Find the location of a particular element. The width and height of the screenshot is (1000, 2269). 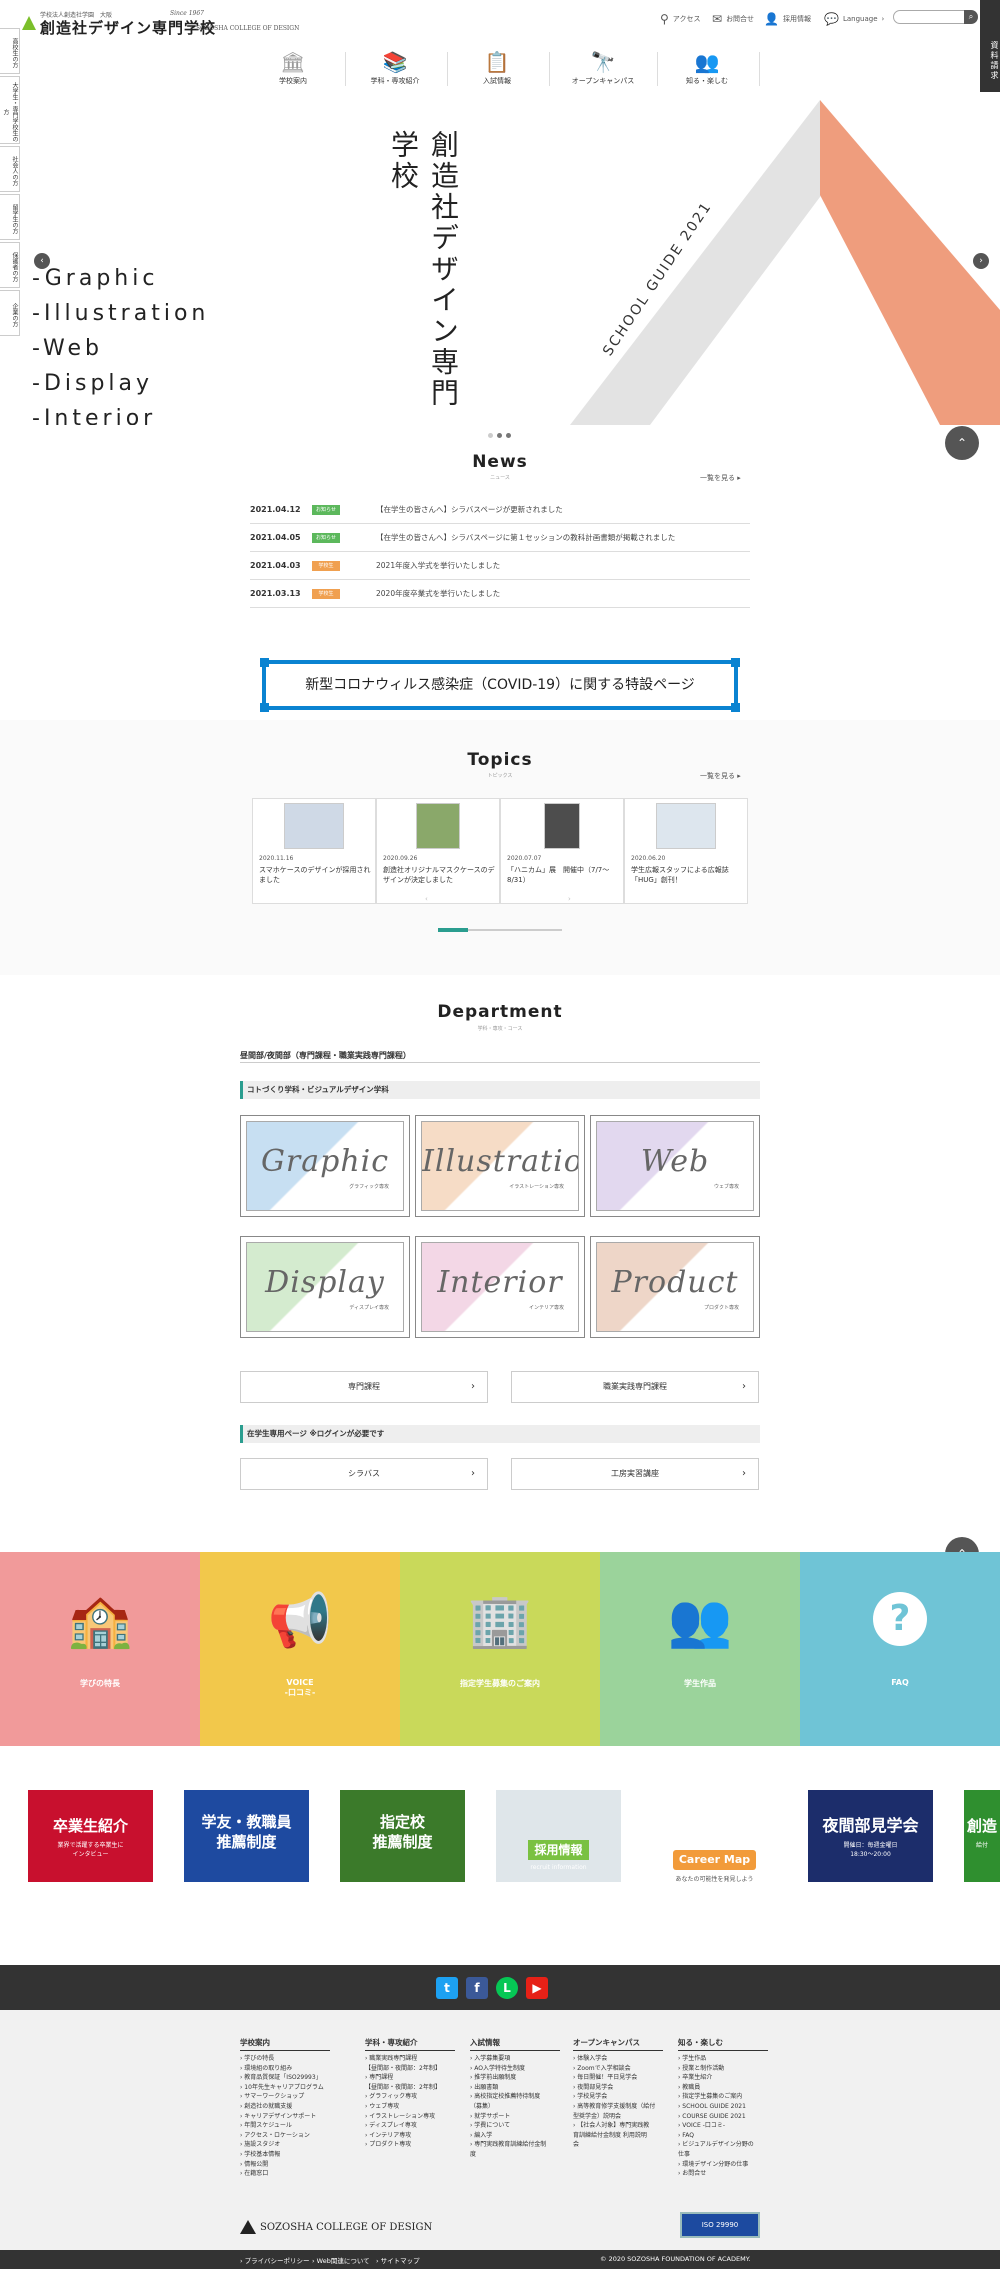

news-more-link: 一覧を見る ▸ is located at coordinates (720, 478).